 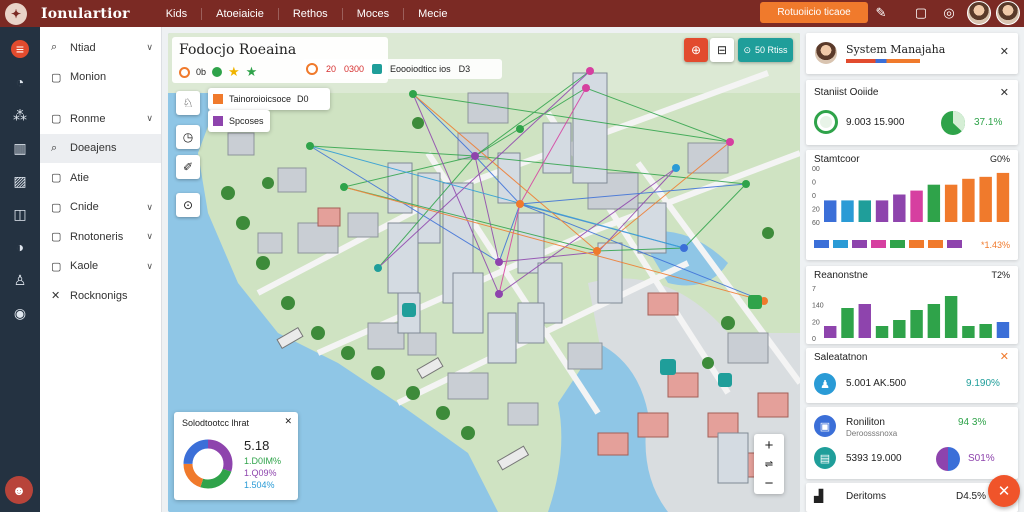 I want to click on box-icon: ◫, so click(x=20, y=214).